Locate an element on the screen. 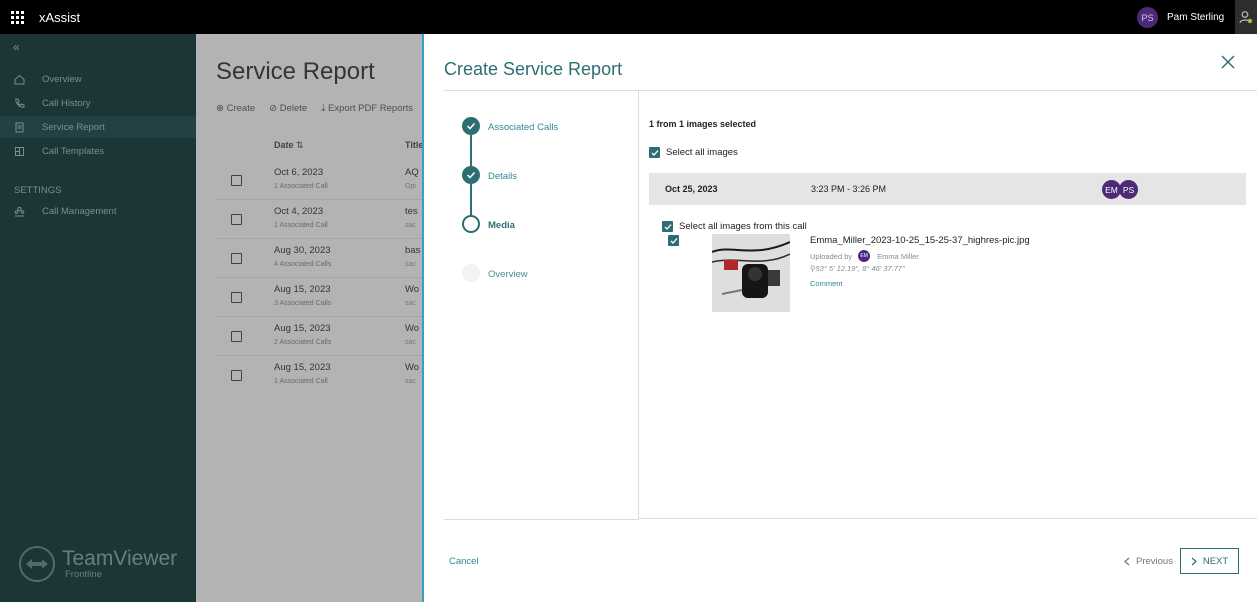 This screenshot has height=602, width=1257. home-icon is located at coordinates (19, 79).